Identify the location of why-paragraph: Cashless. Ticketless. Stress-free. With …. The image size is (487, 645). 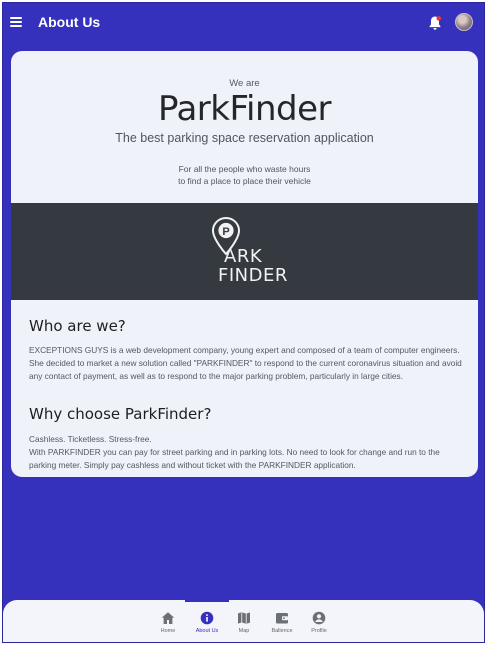
(246, 452).